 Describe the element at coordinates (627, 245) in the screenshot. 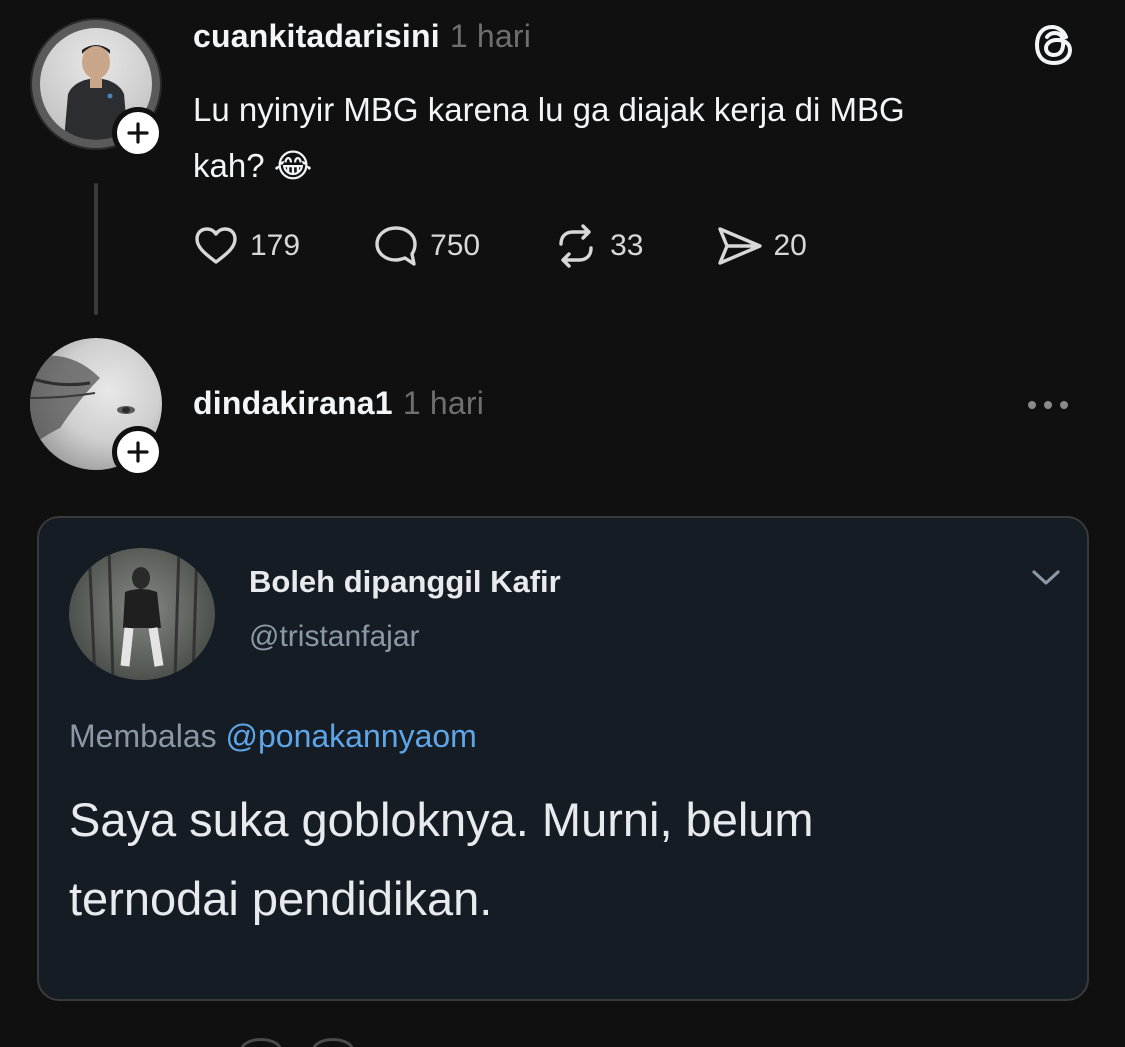

I see `repost-count: 33` at that location.